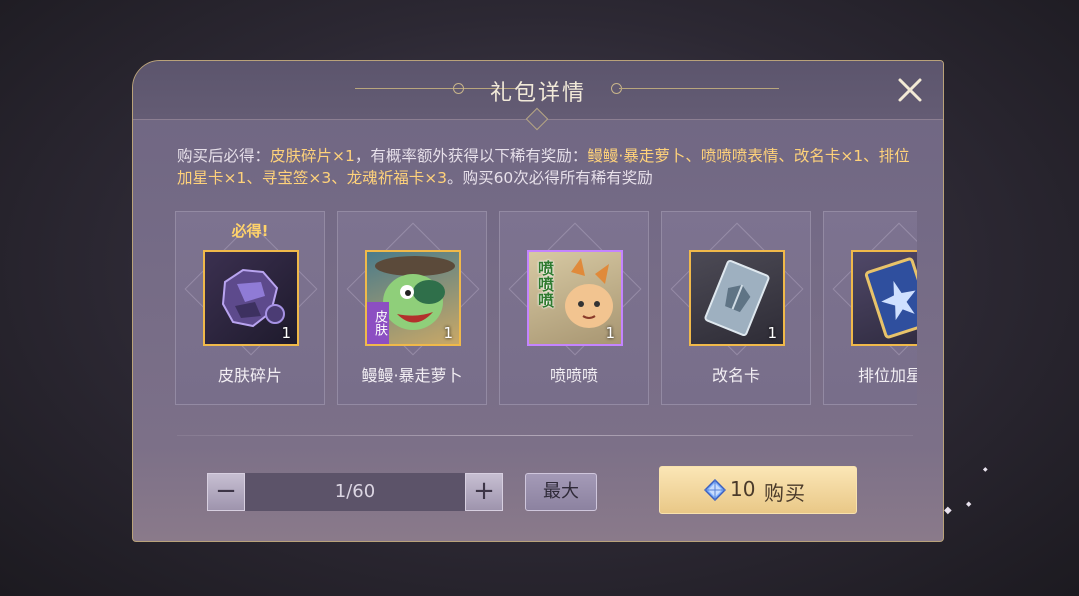 The height and width of the screenshot is (596, 1079). Describe the element at coordinates (249, 375) in the screenshot. I see `item-label: 皮肤碎片` at that location.